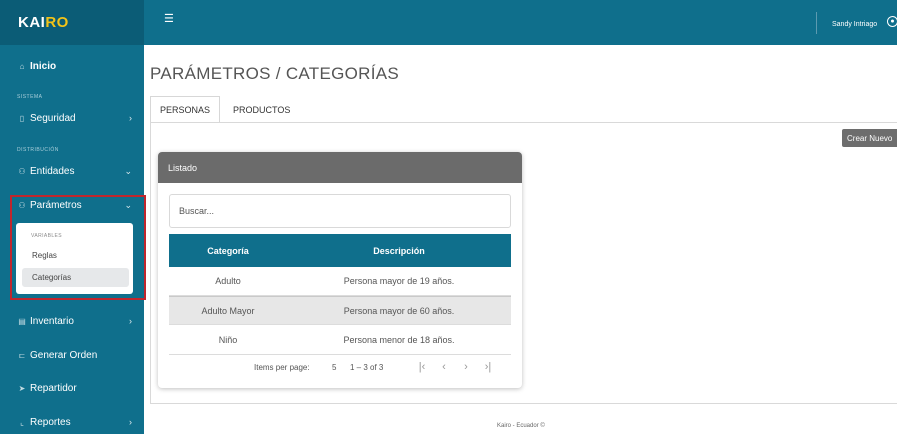  I want to click on sidebar-item-entidades: ⚇ Entidades ⌄, so click(72, 171).